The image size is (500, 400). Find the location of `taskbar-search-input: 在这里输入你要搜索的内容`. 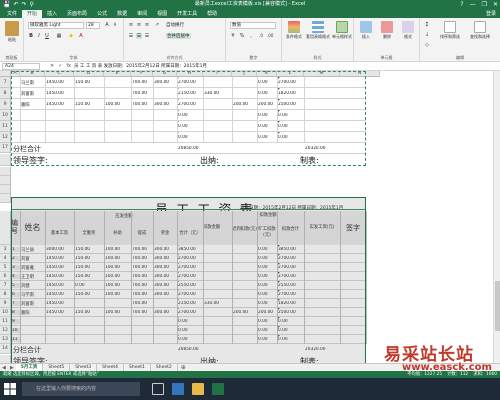

taskbar-search-input: 在这里输入你要搜索的内容 is located at coordinates (81, 389).